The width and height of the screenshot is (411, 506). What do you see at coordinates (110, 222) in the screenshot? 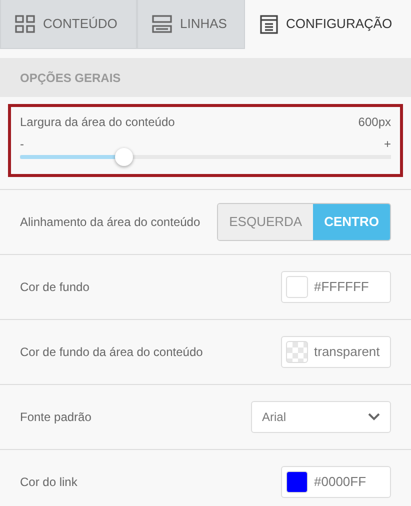
I see `setting-label: Alinhamento da área do conteúdo` at bounding box center [110, 222].